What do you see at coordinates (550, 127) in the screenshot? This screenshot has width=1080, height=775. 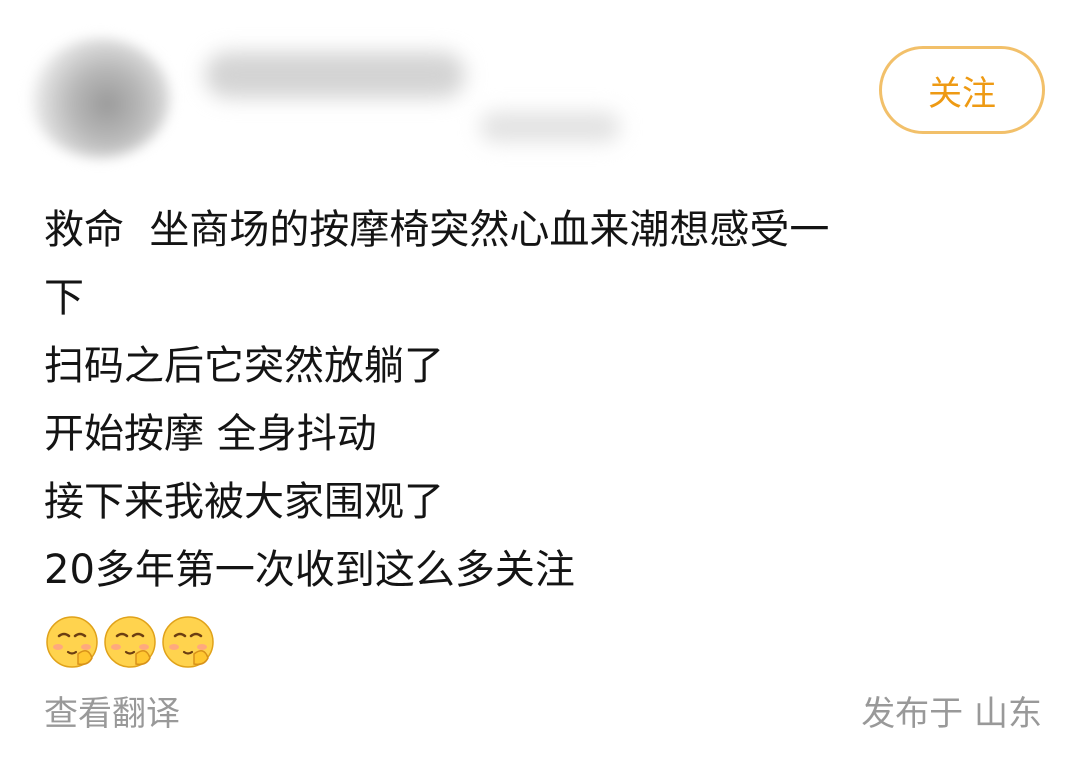 I see `post-meta` at bounding box center [550, 127].